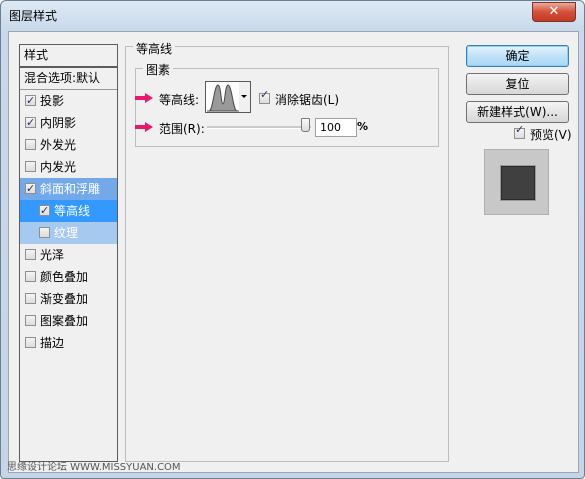 The image size is (585, 479). What do you see at coordinates (64, 277) in the screenshot?
I see `style-item-label: 颜色叠加` at bounding box center [64, 277].